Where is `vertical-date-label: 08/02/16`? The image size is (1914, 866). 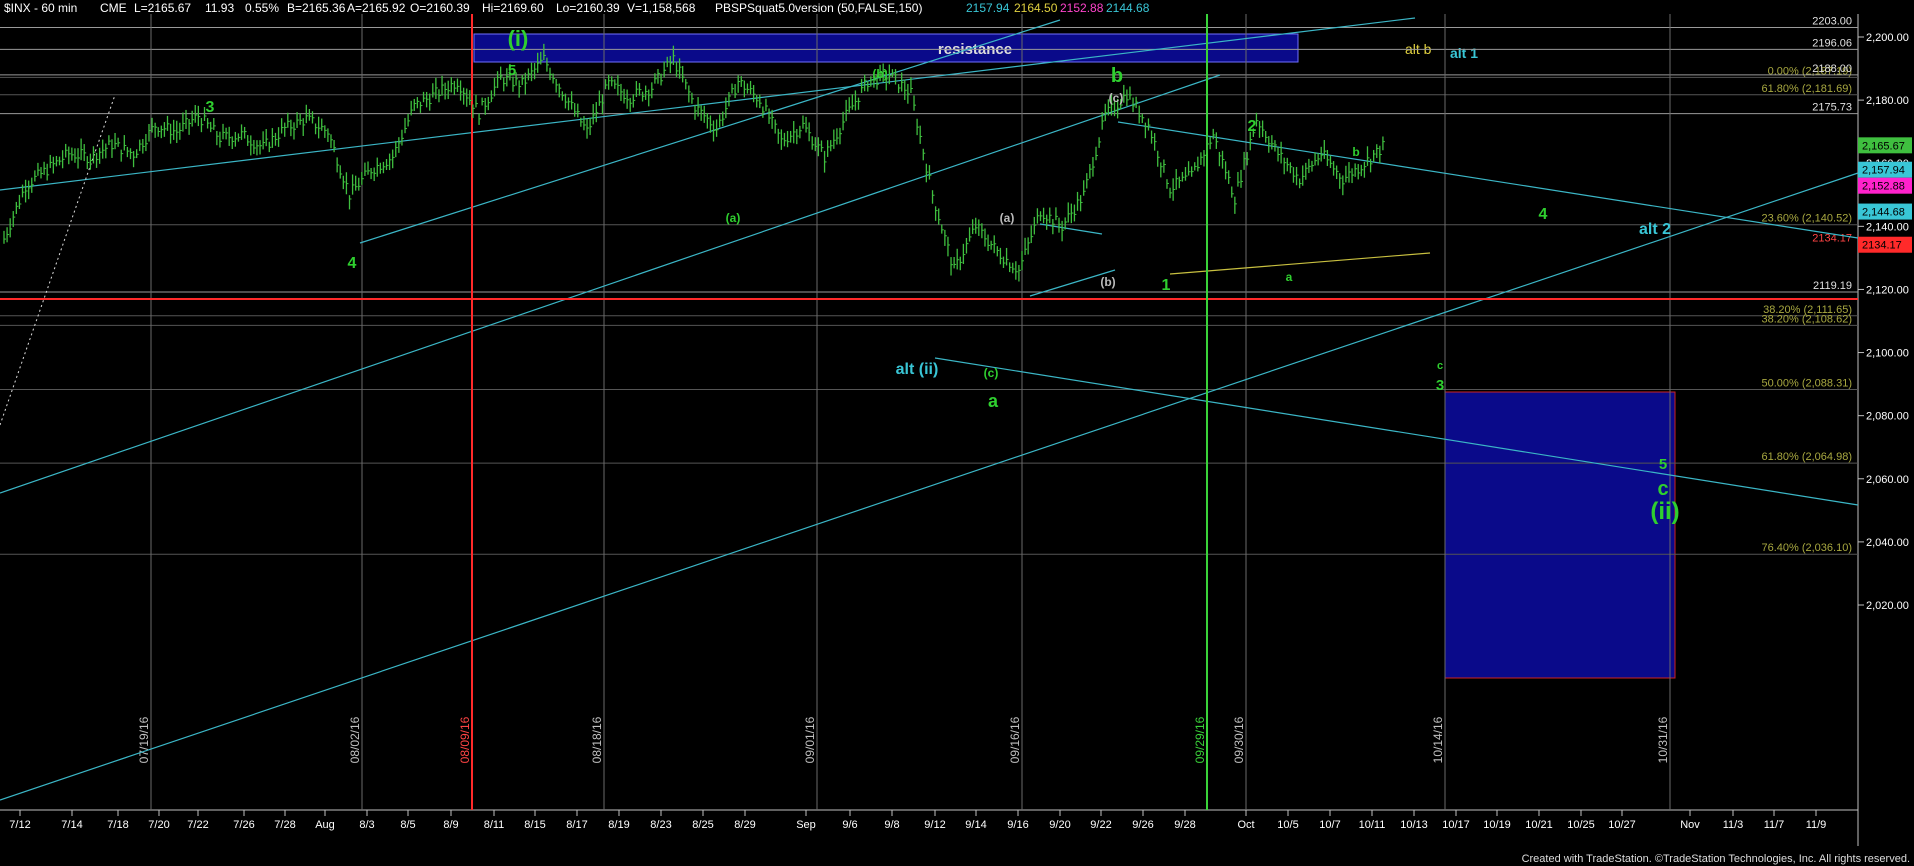
vertical-date-label: 08/02/16 is located at coordinates (355, 739).